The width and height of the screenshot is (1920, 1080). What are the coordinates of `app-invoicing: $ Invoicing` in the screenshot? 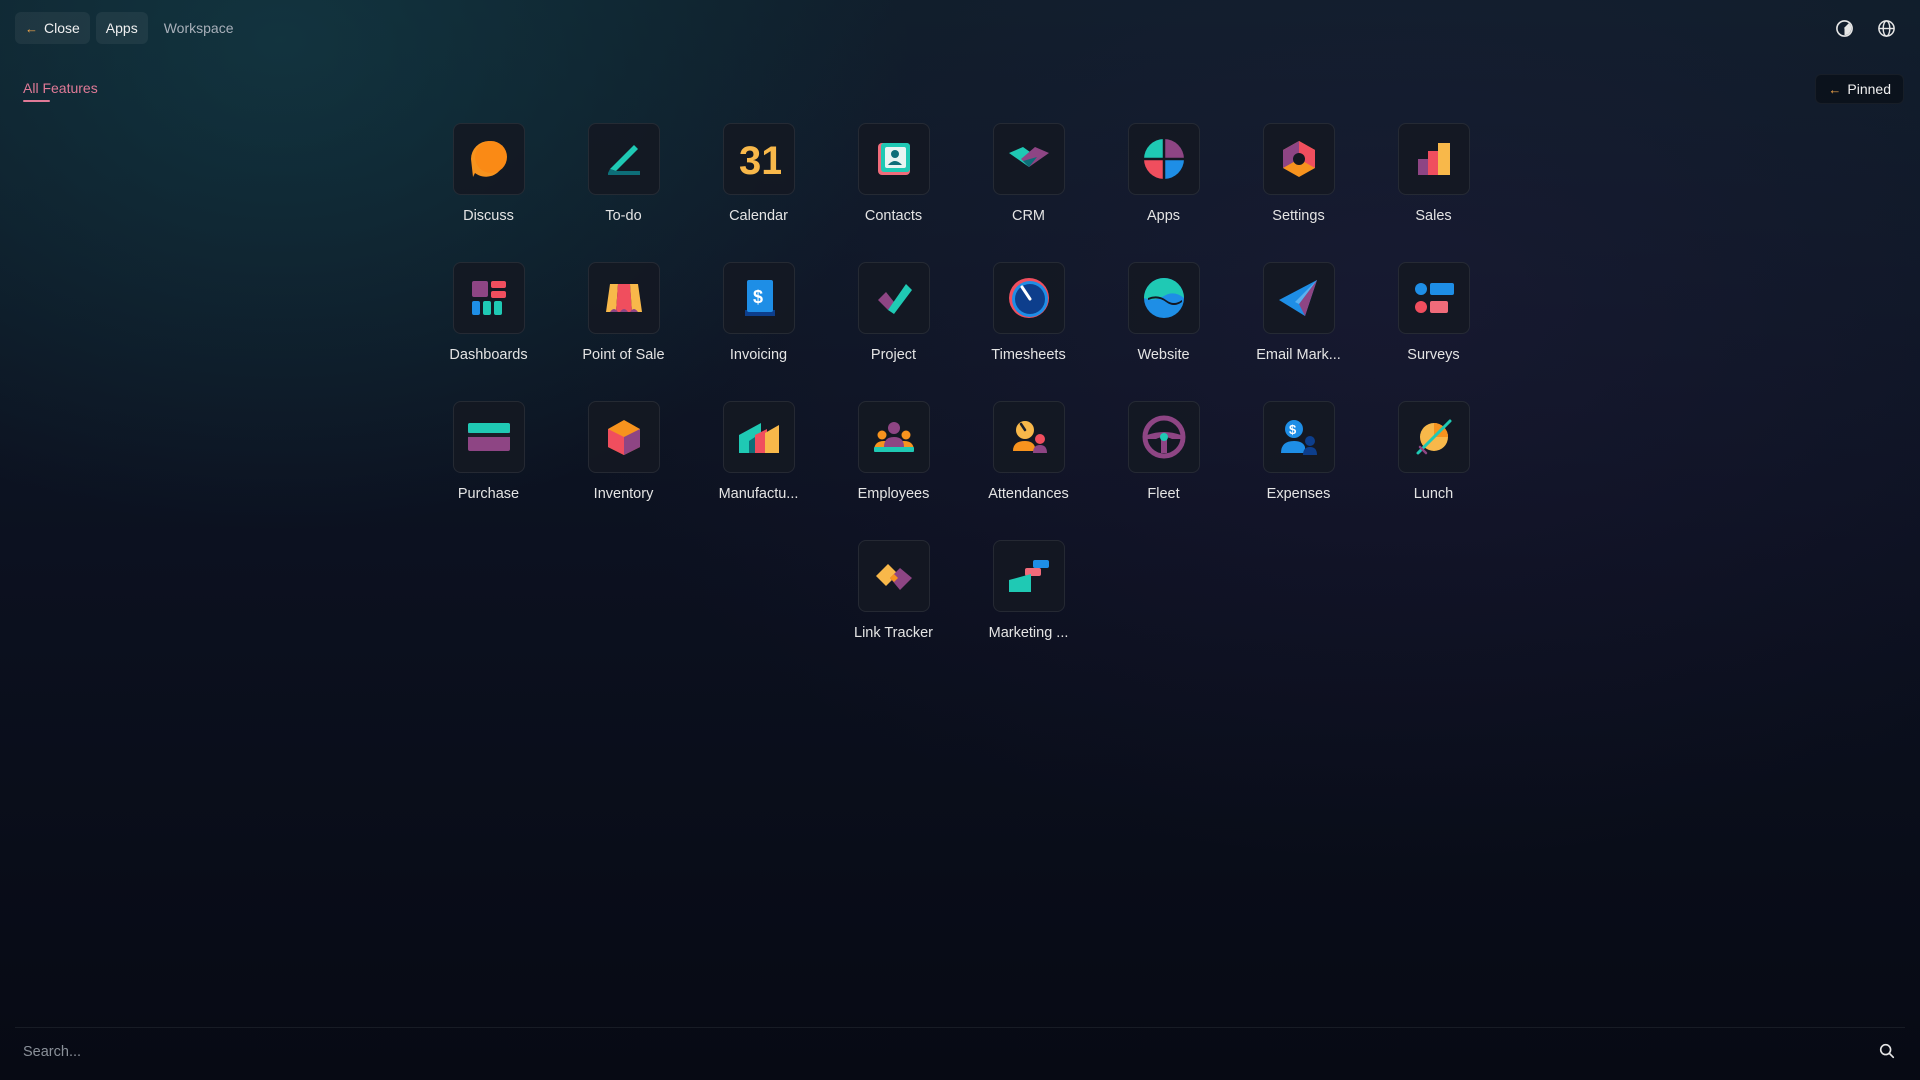 It's located at (758, 331).